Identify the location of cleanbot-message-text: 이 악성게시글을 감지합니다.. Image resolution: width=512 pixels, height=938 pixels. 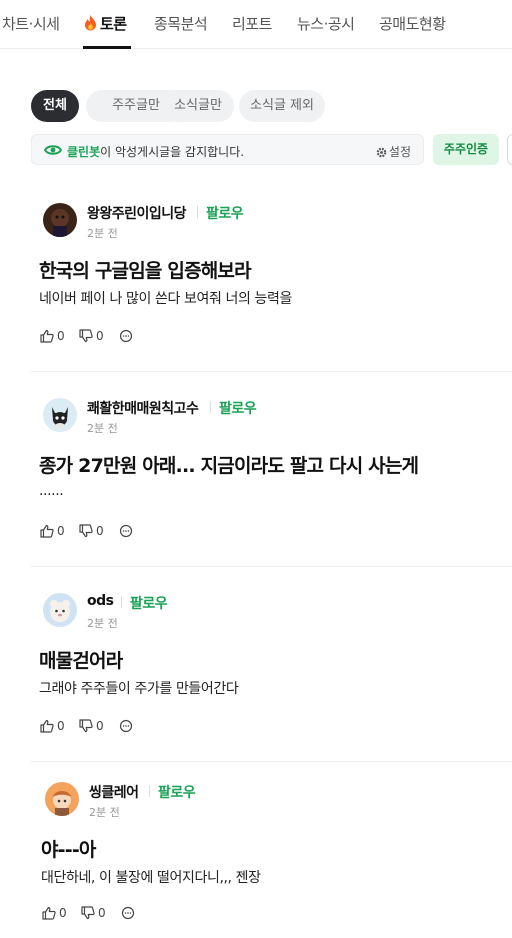
(172, 152).